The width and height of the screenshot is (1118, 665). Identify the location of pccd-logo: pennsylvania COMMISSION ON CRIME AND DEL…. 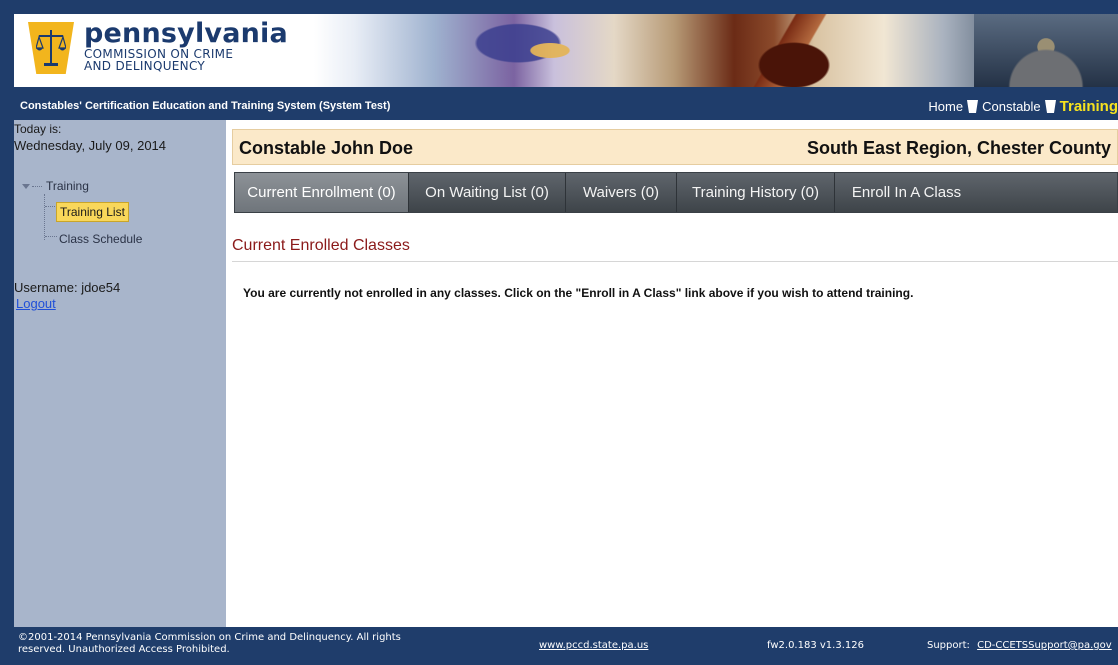
(157, 49).